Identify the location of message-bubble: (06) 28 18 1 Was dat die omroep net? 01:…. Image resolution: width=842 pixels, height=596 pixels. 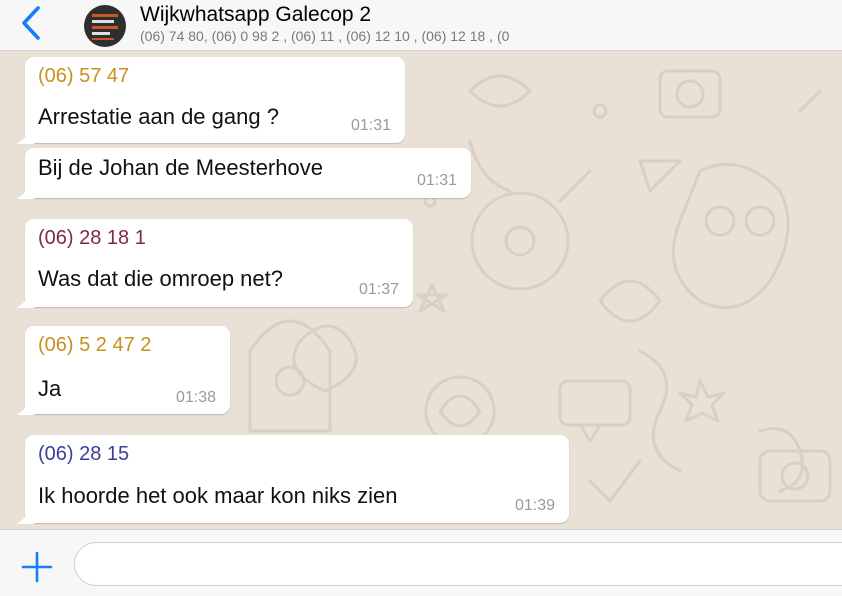
(214, 263).